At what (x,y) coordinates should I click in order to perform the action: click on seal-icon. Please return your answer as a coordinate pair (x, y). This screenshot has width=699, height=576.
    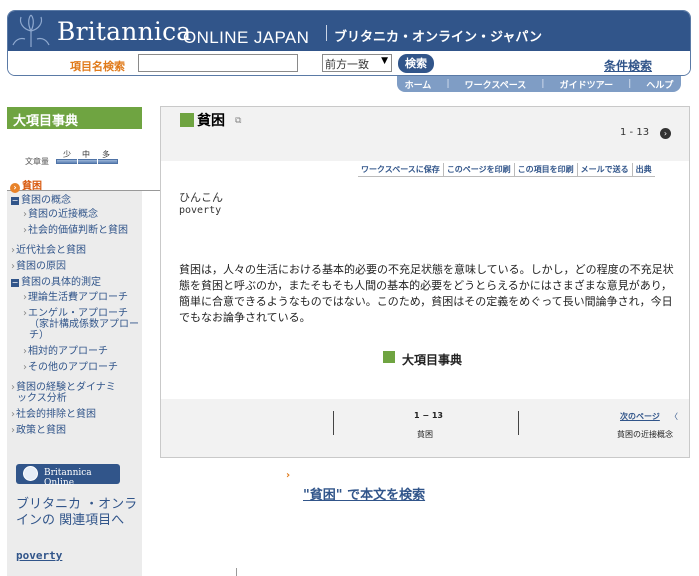
    Looking at the image, I should click on (30, 473).